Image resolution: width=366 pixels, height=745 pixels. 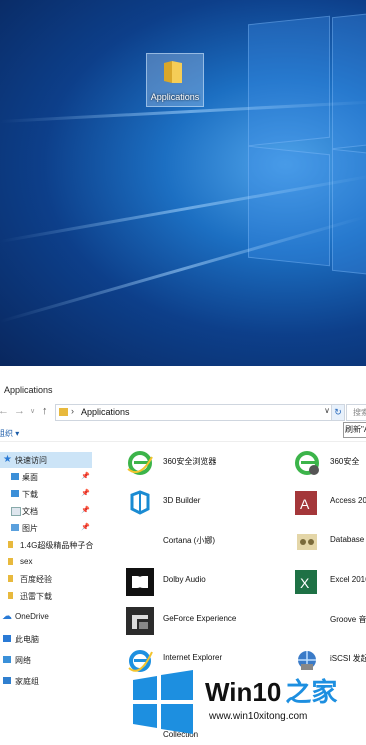 I want to click on address-bar: › Applications ∨, so click(x=194, y=412).